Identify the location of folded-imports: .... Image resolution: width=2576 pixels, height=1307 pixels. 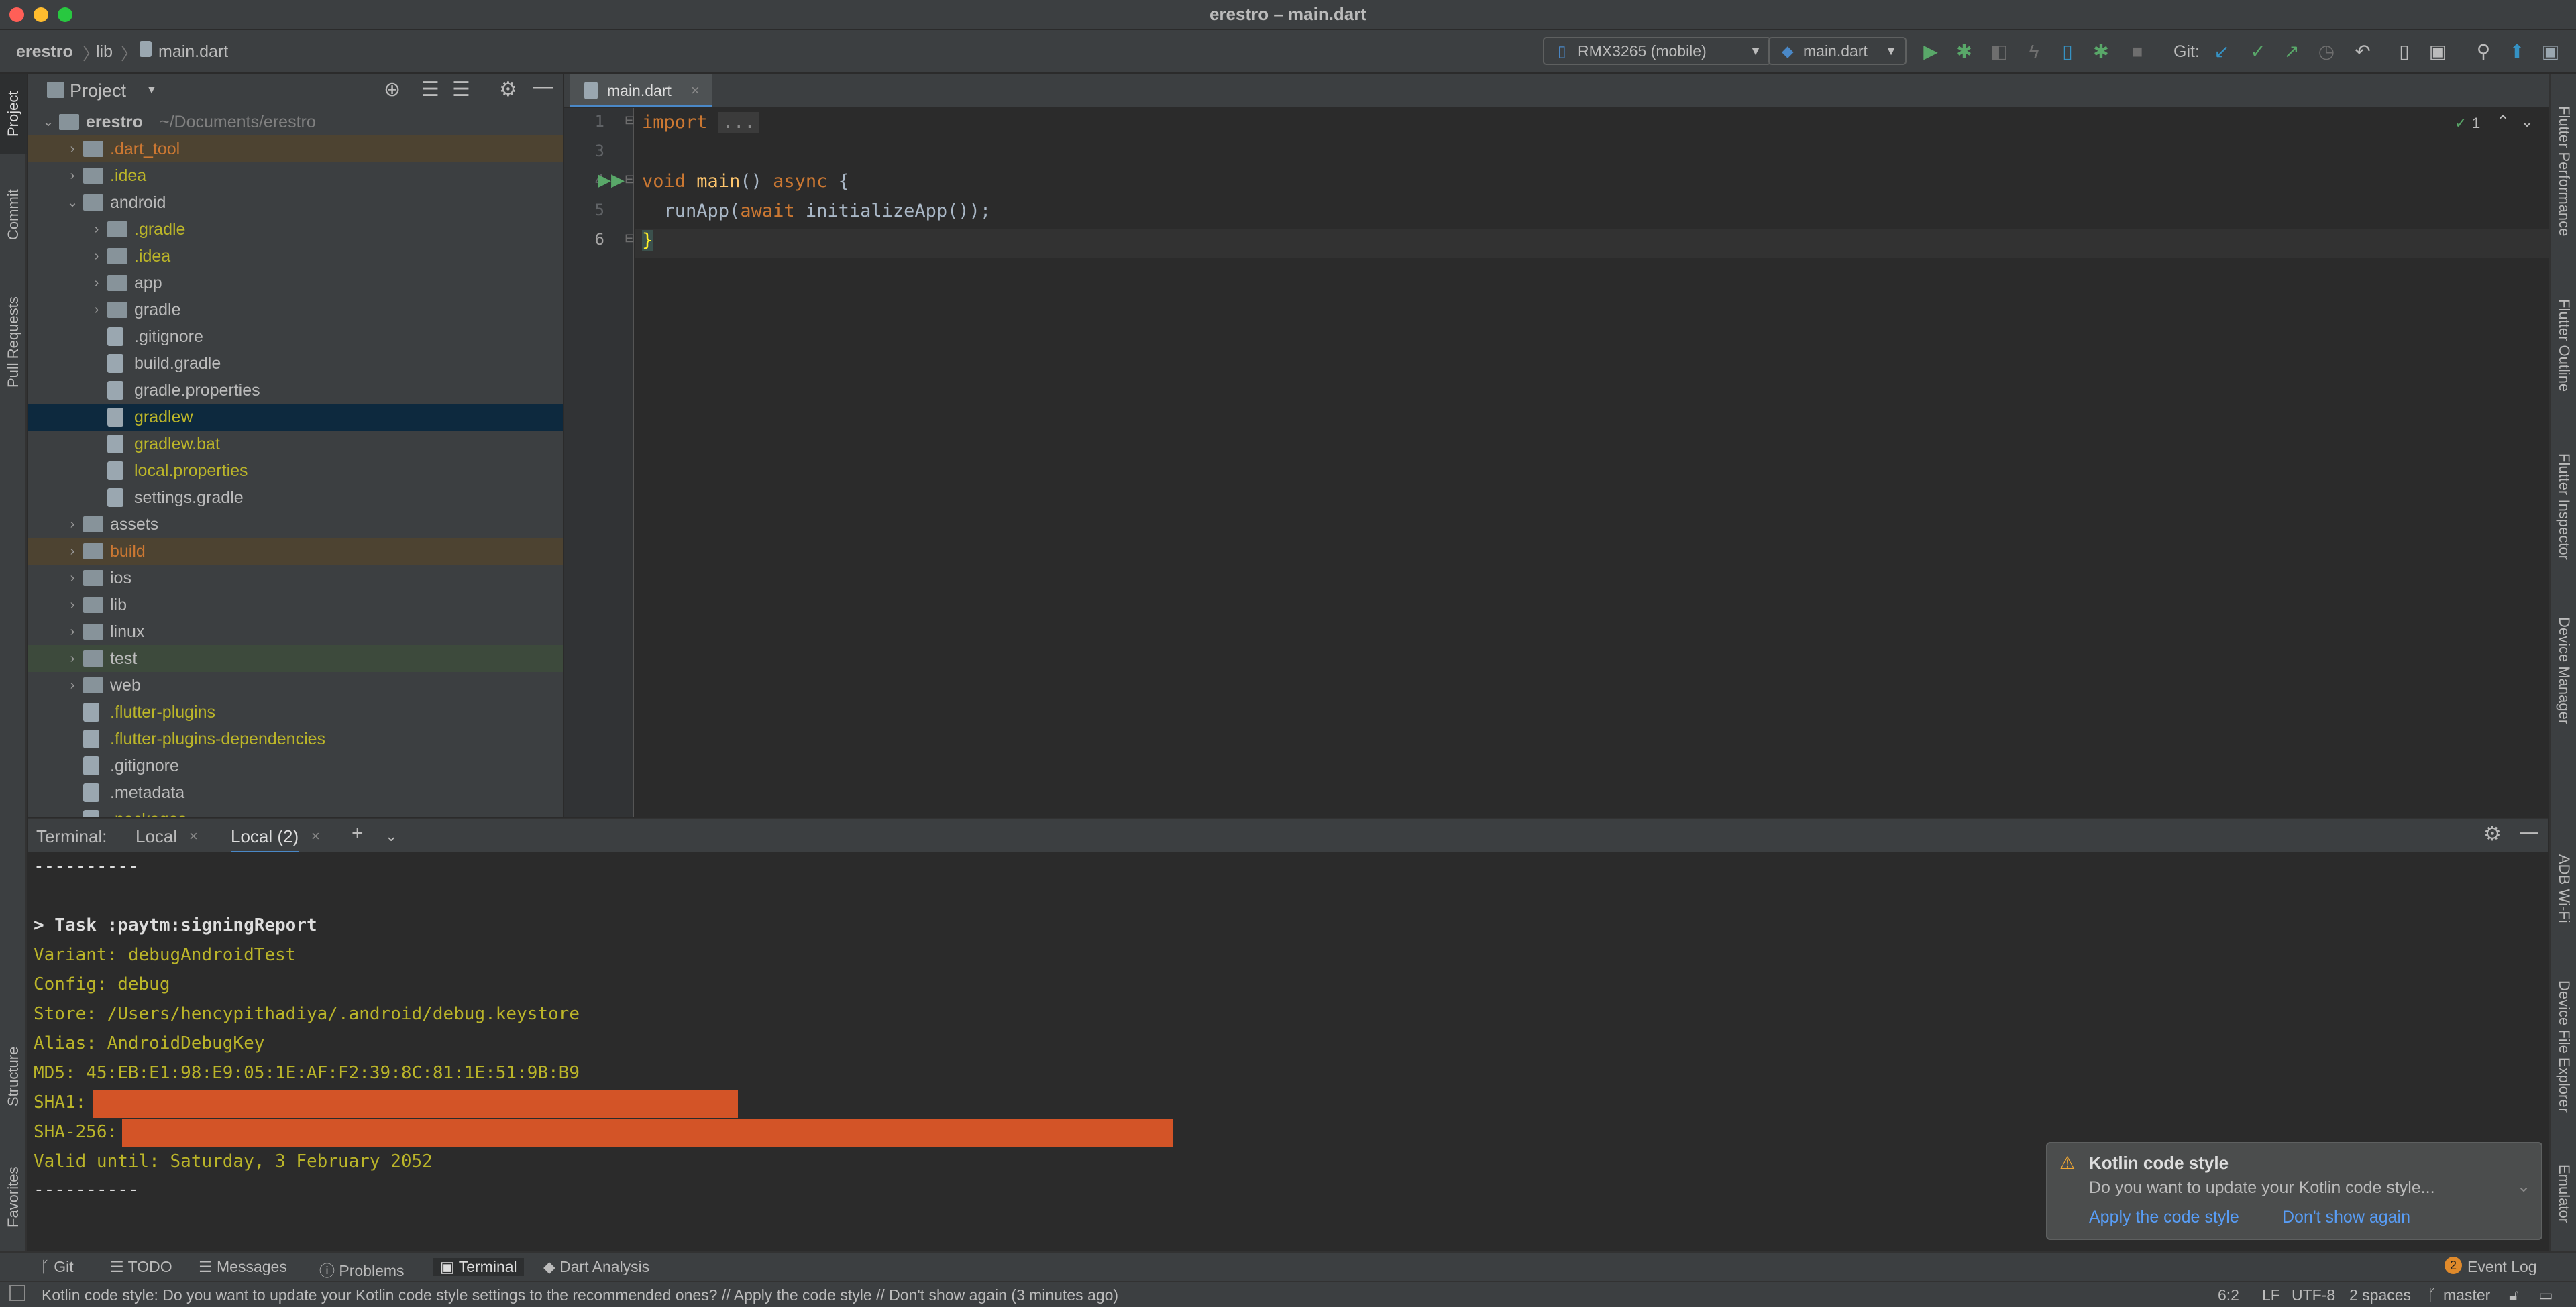
(738, 122).